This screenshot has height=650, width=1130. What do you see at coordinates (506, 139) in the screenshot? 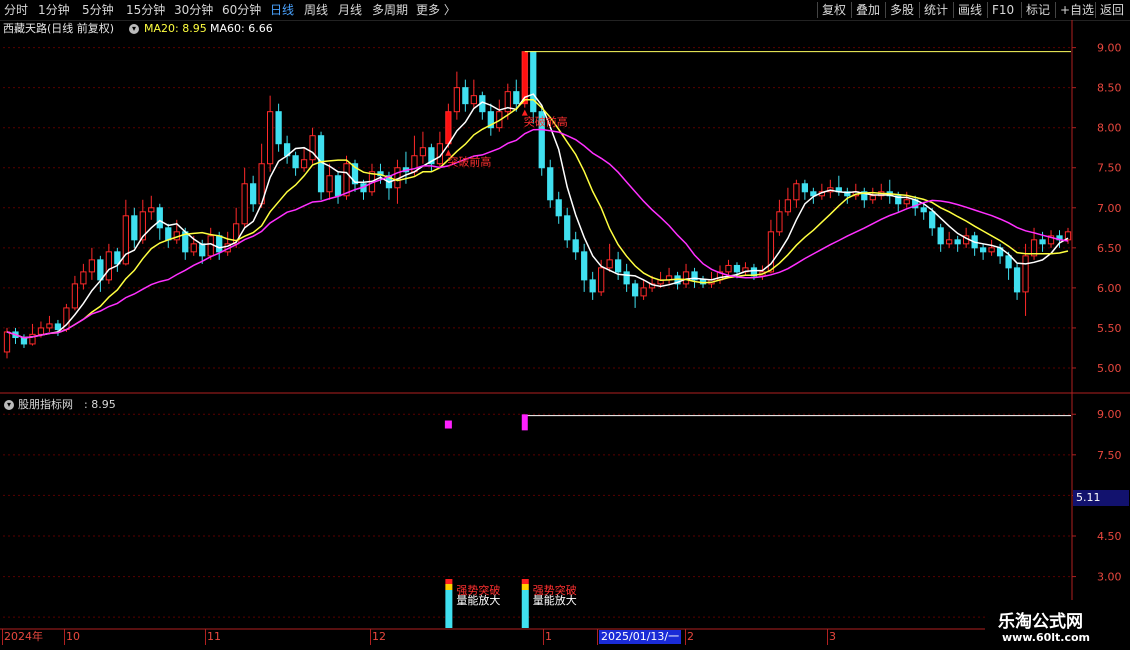
I see `breakout-annotations: 突破前高突破前高` at bounding box center [506, 139].